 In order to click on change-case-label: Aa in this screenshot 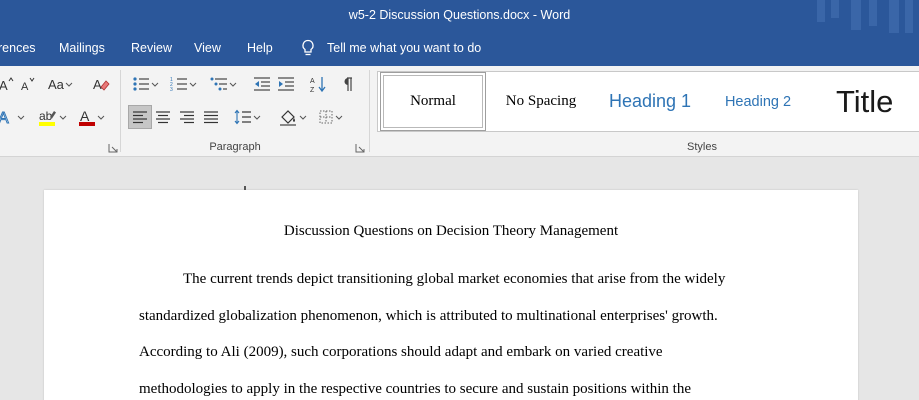, I will do `click(56, 84)`.